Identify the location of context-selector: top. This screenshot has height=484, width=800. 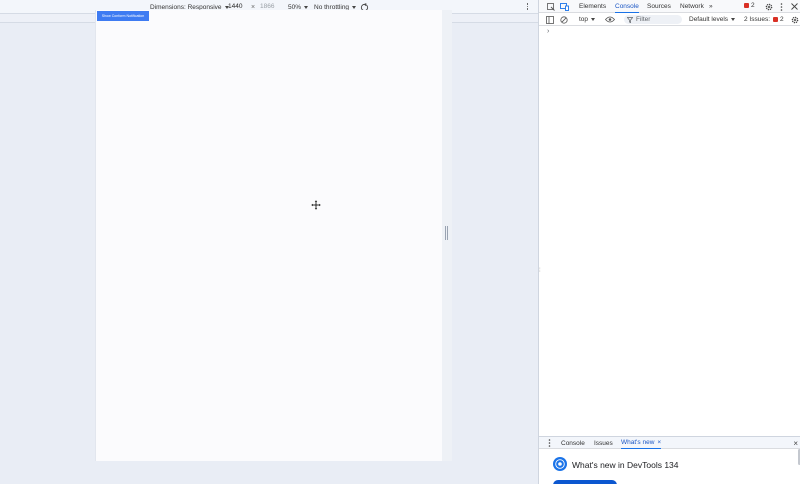
(587, 19).